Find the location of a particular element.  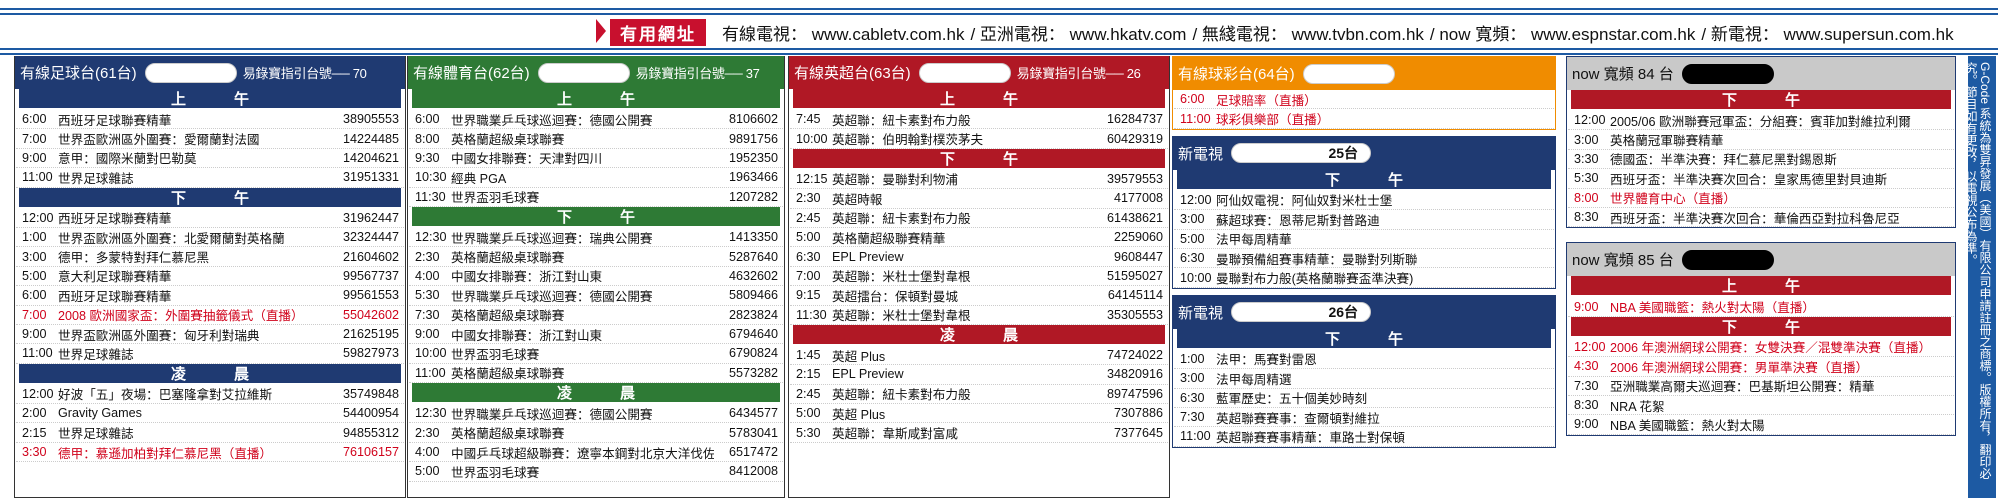

program-row: 6:00 世界職業乒乓球巡迴賽：德國公開賽 8106602 is located at coordinates (596, 120).